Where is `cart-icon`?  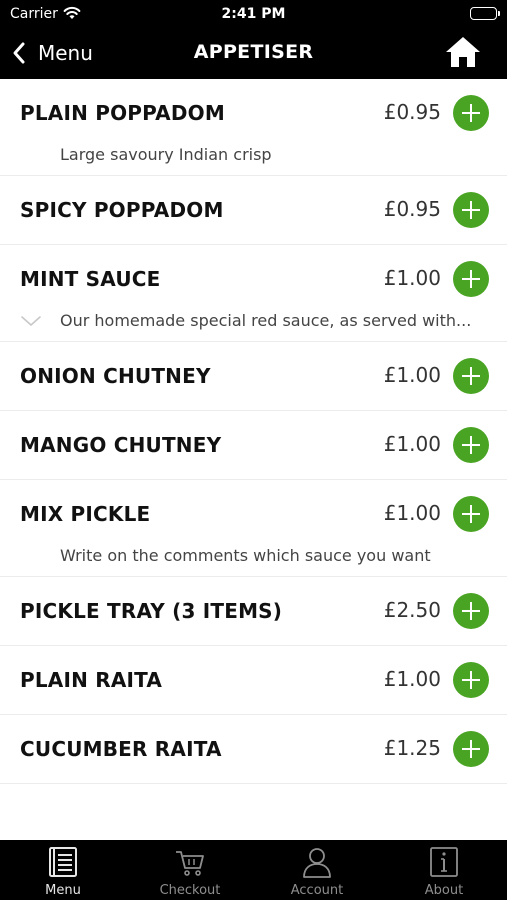
cart-icon is located at coordinates (190, 862).